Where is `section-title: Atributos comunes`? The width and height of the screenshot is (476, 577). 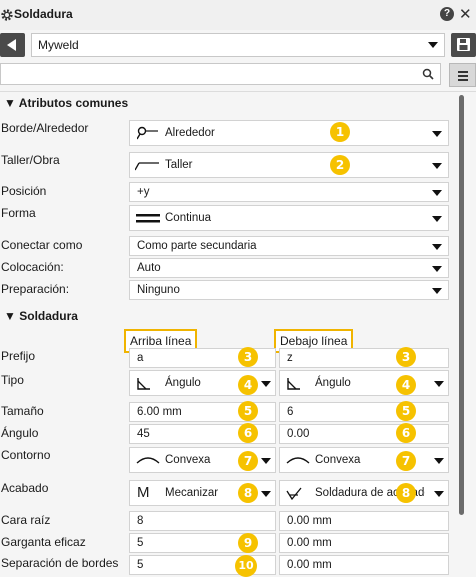
section-title: Atributos comunes is located at coordinates (73, 103).